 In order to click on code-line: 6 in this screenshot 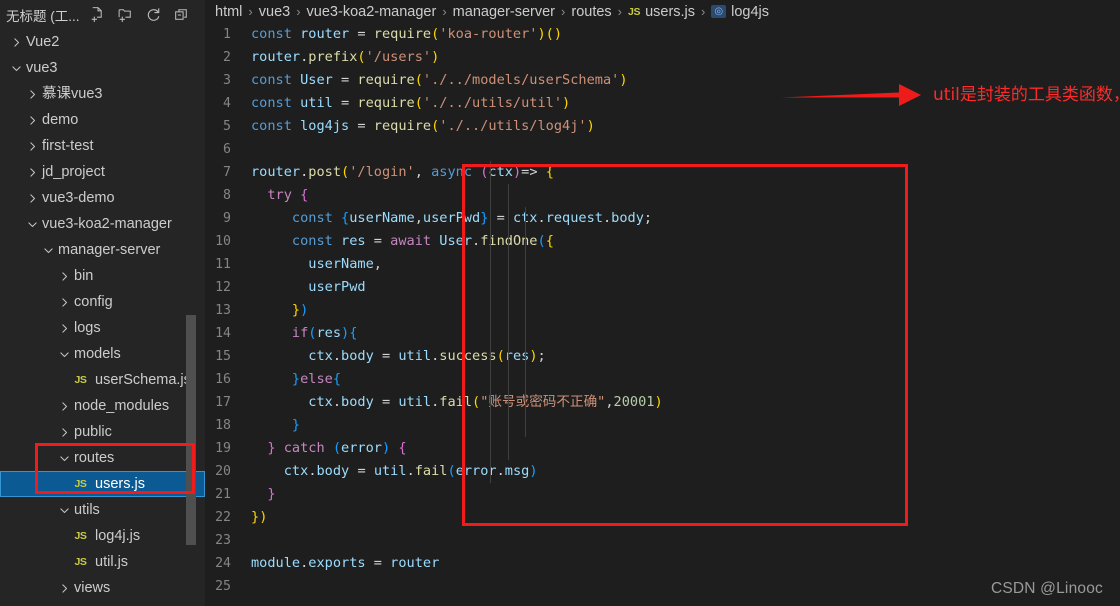, I will do `click(662, 149)`.